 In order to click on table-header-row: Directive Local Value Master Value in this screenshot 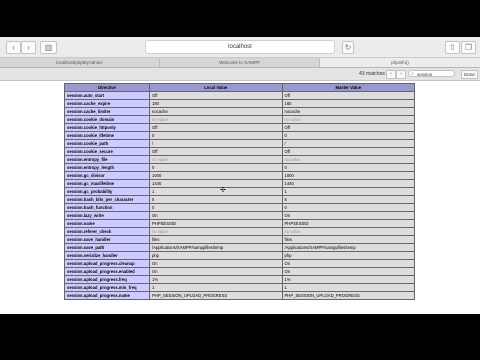, I will do `click(239, 87)`.